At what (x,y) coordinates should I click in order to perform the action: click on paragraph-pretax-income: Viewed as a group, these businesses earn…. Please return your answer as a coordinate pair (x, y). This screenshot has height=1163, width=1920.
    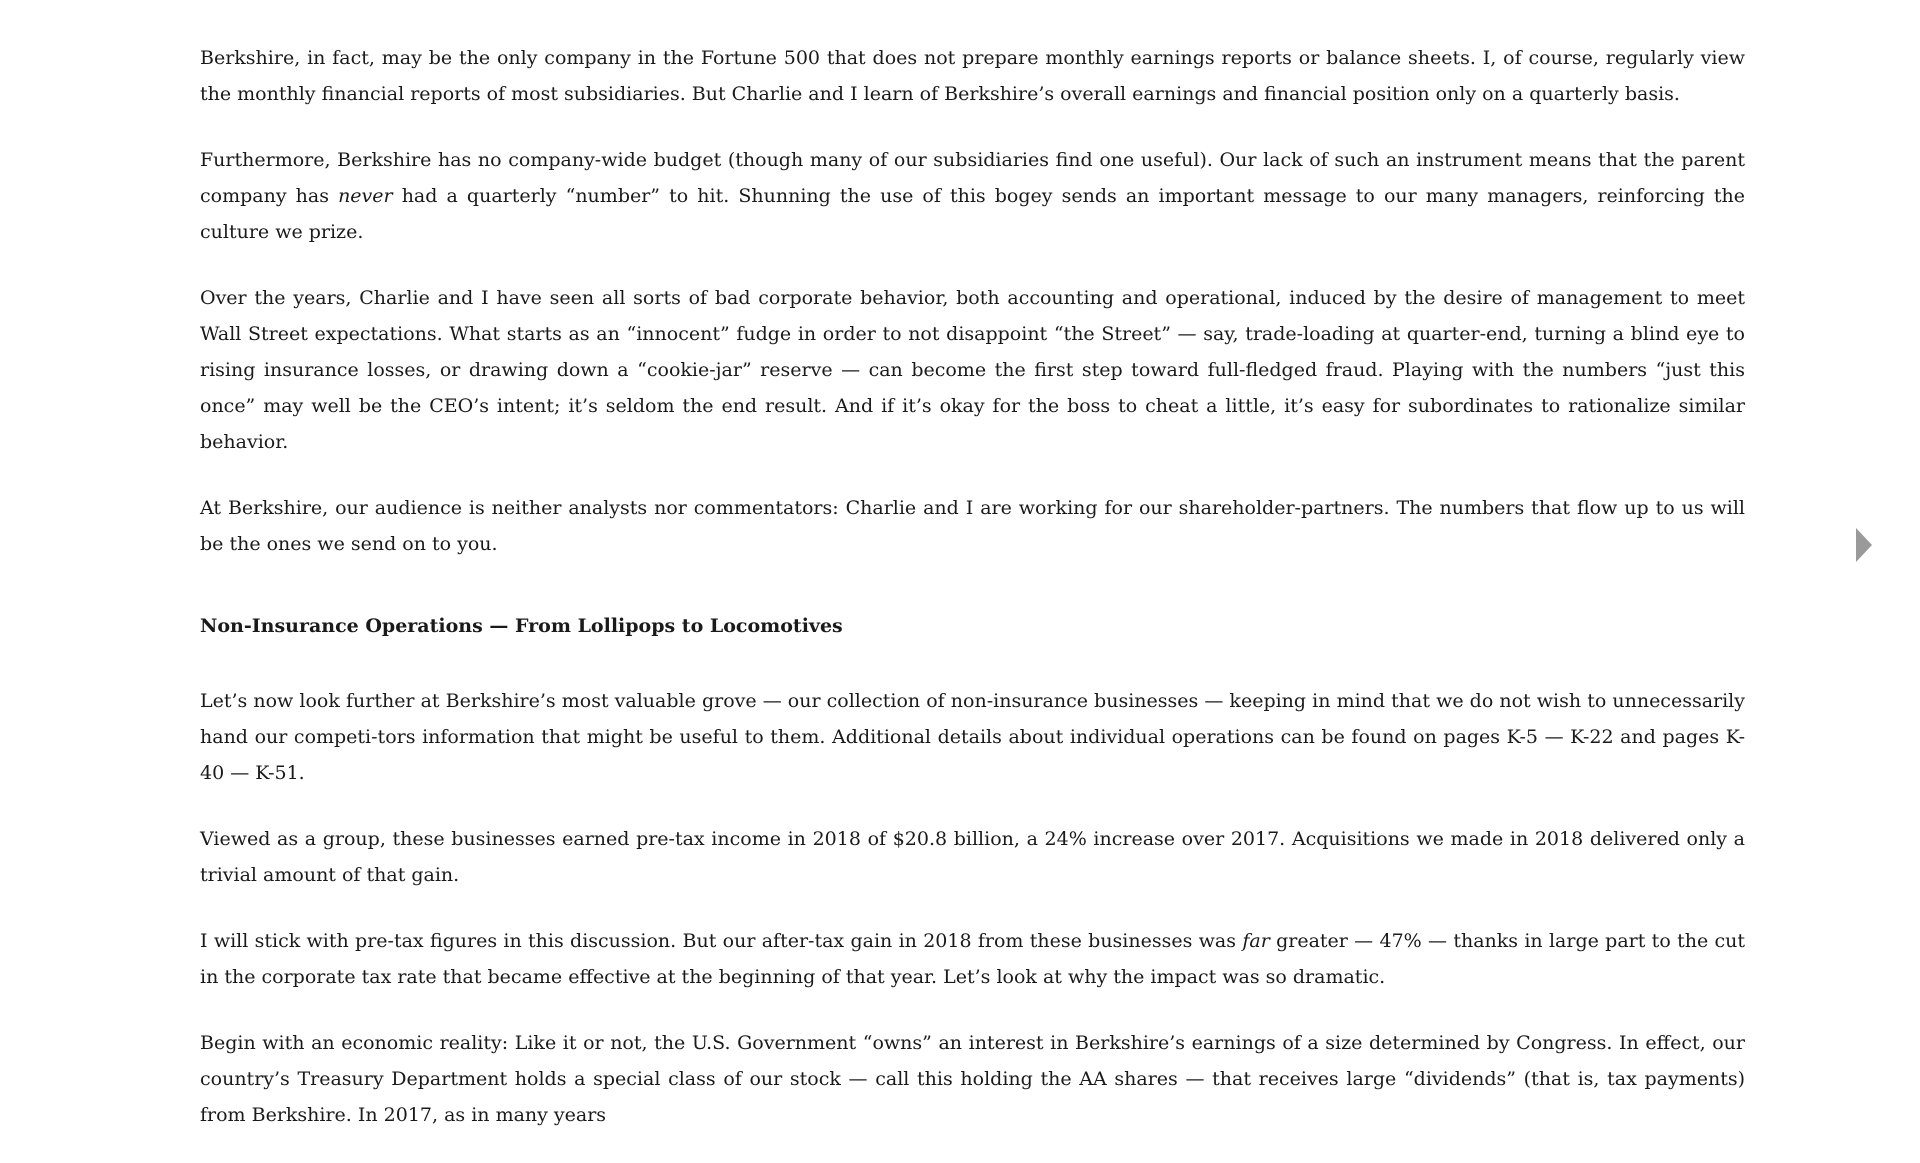
    Looking at the image, I should click on (972, 857).